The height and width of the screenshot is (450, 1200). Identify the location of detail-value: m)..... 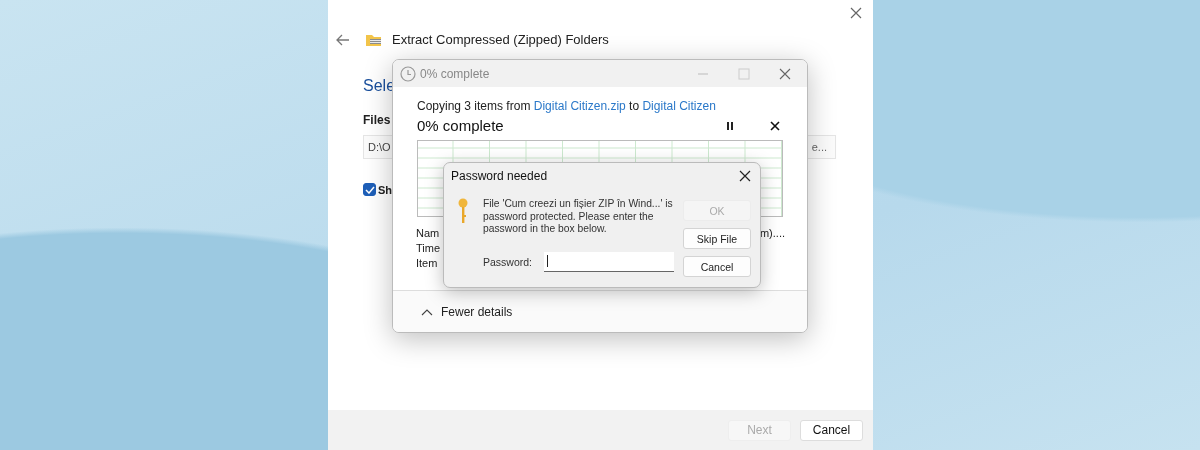
(772, 233).